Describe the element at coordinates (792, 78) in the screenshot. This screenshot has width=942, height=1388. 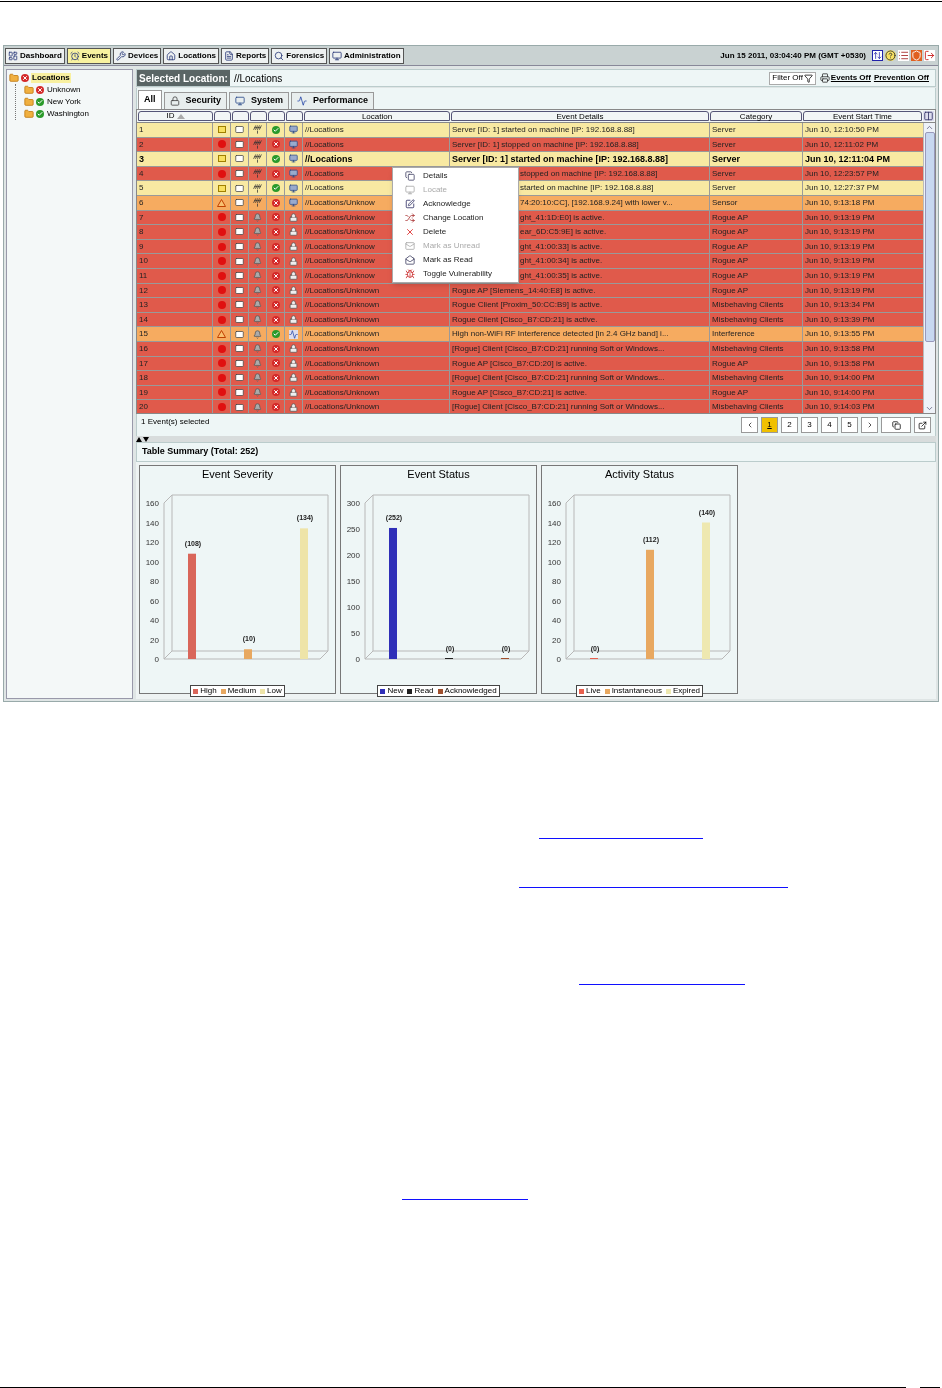
I see `filter-button: Filter Off` at that location.